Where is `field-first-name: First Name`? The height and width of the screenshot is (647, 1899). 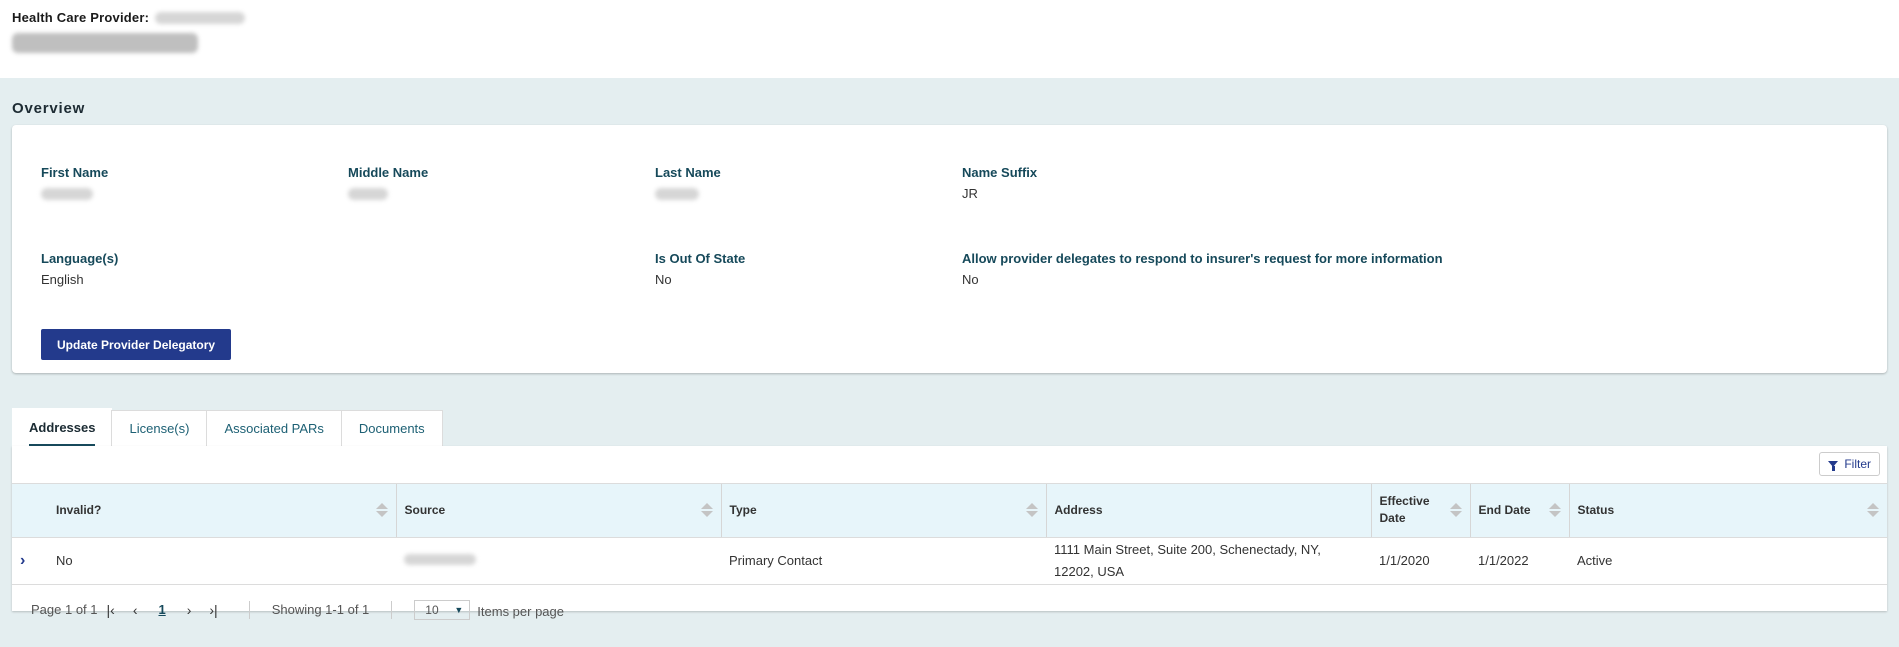
field-first-name: First Name is located at coordinates (74, 184).